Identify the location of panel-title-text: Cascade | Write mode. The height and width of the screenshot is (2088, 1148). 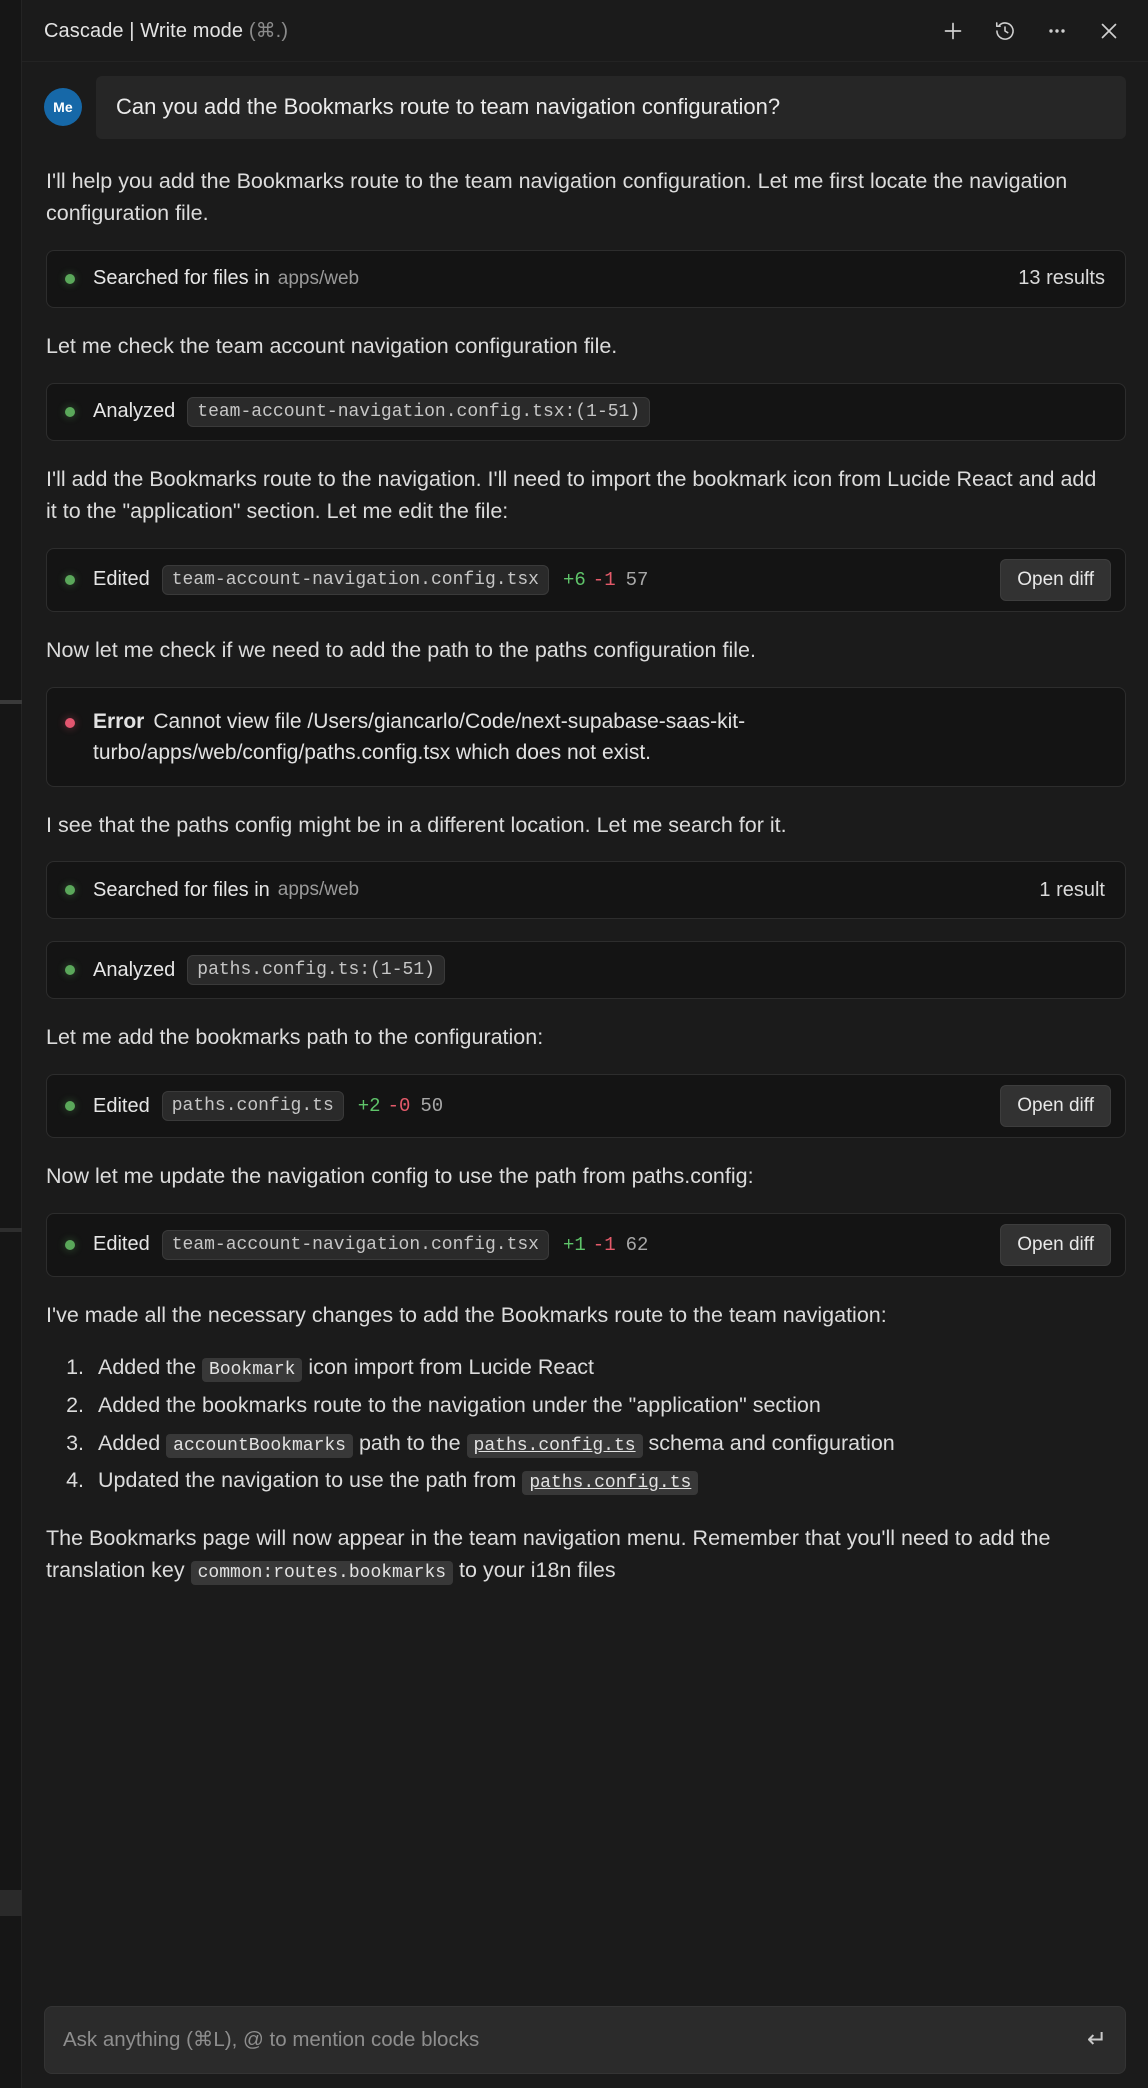
(144, 31).